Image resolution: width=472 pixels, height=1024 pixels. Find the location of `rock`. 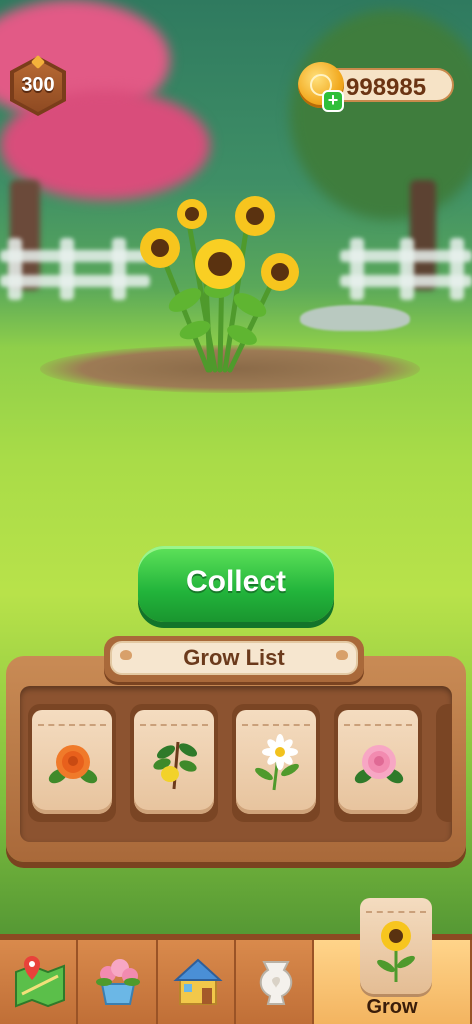

rock is located at coordinates (355, 318).